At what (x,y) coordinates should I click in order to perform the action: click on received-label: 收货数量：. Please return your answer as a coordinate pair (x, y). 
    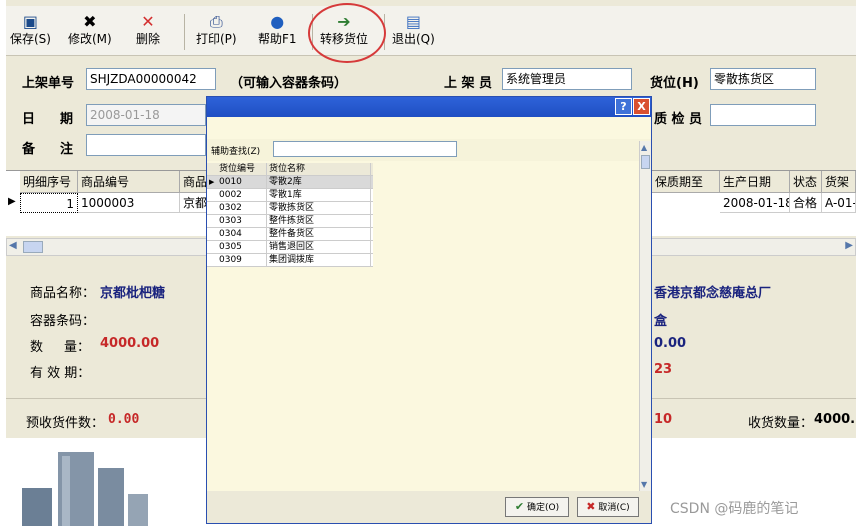
    Looking at the image, I should click on (781, 423).